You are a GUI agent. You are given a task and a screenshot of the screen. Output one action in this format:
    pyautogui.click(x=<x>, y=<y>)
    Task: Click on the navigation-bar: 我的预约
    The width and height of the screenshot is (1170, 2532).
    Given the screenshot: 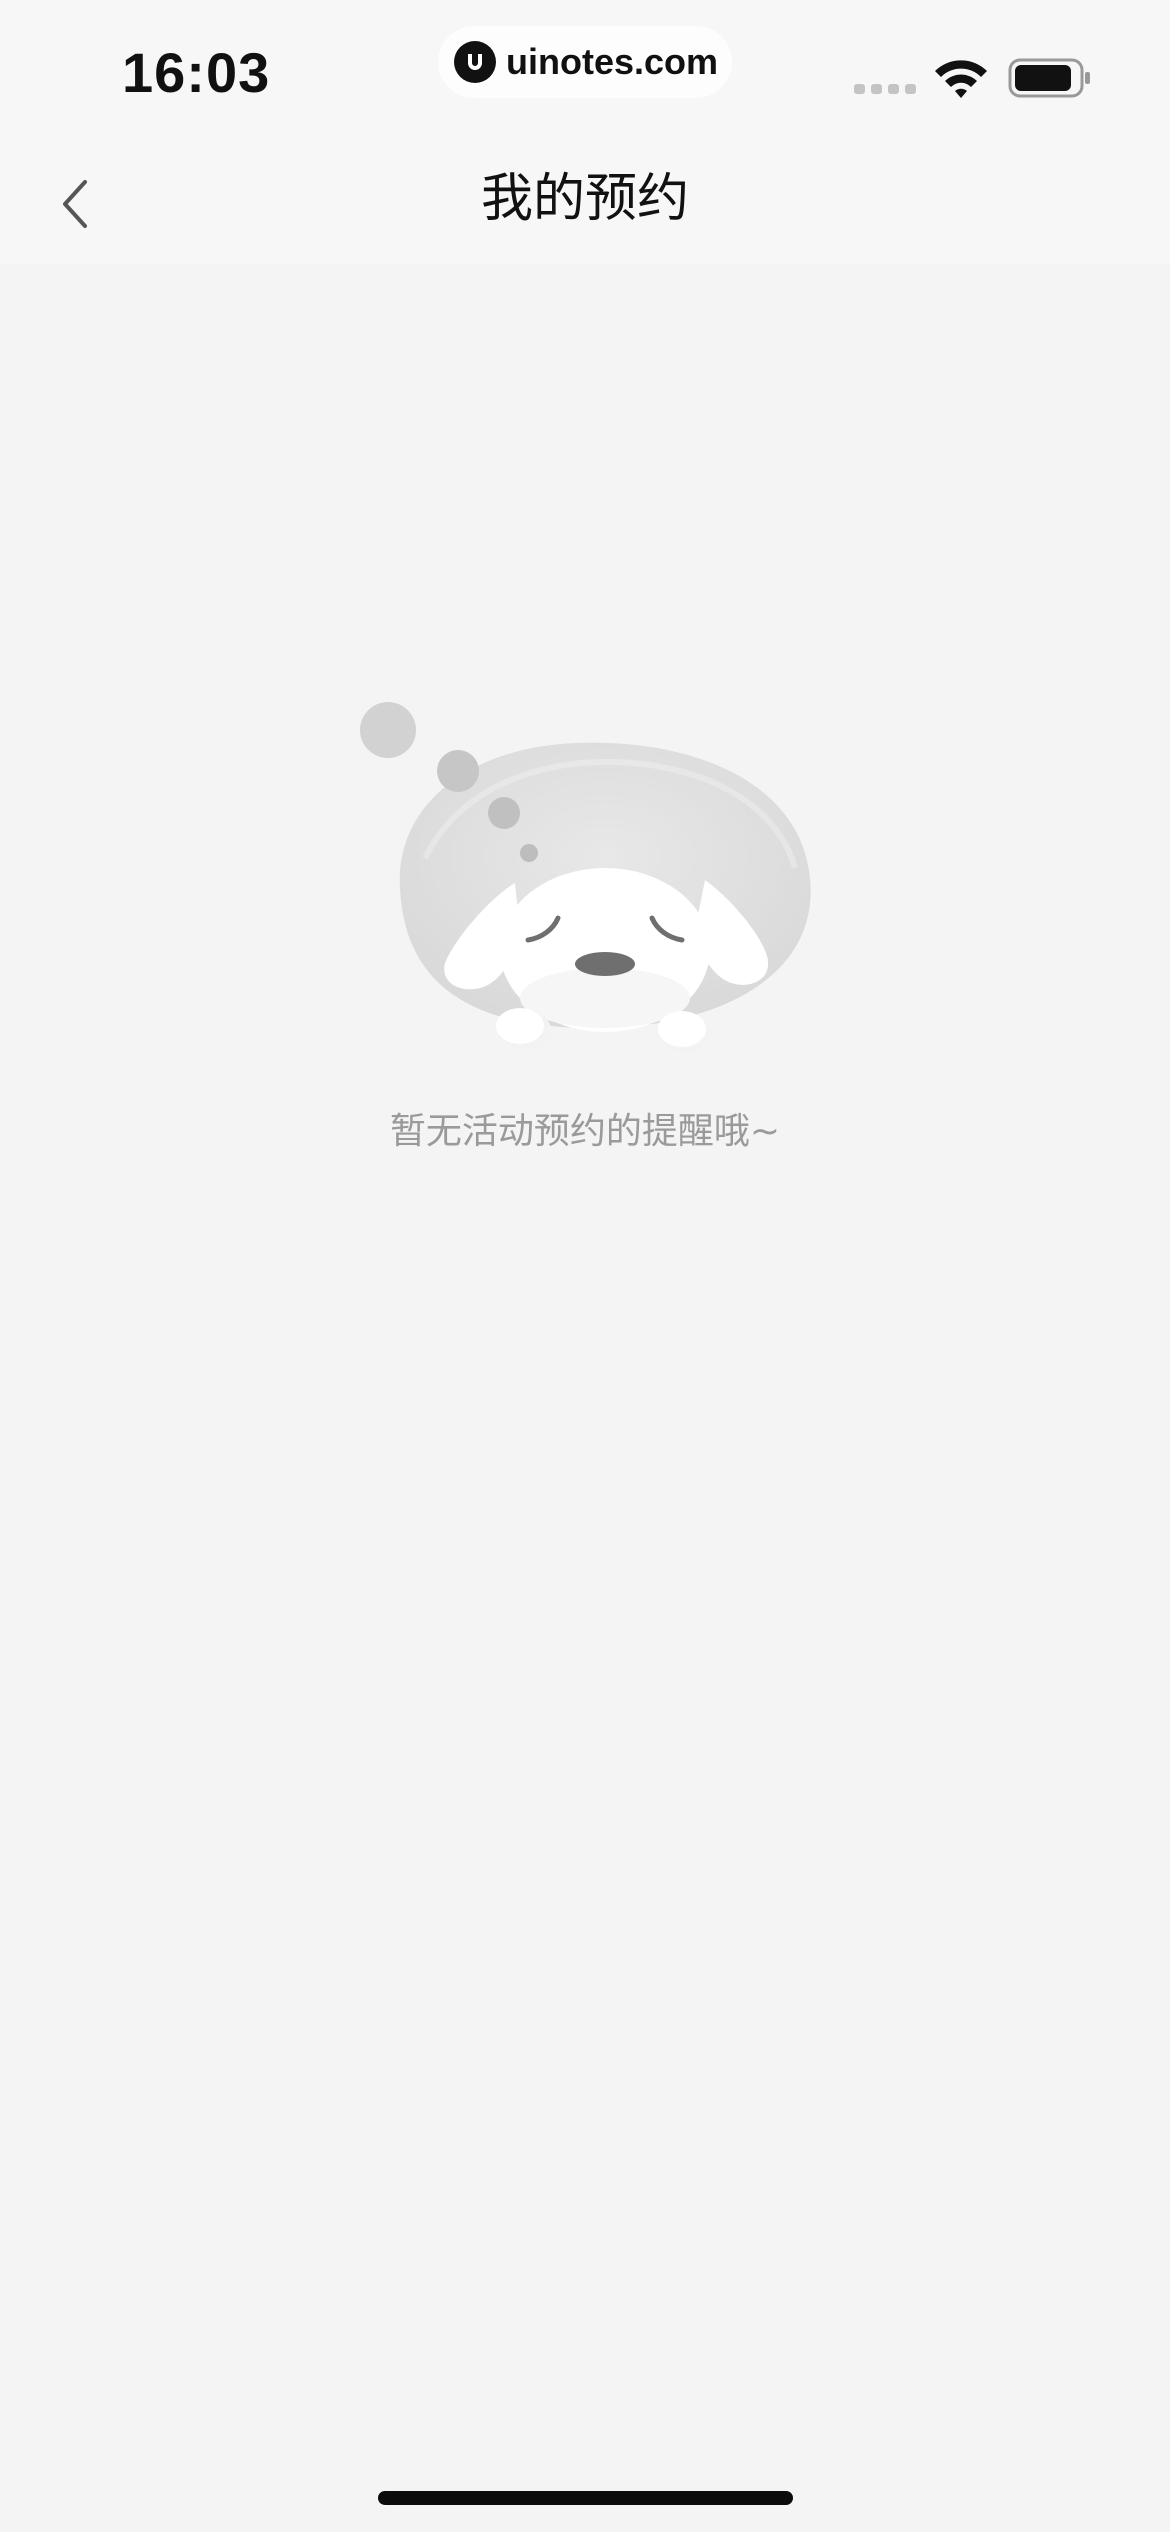 What is the action you would take?
    pyautogui.click(x=585, y=202)
    